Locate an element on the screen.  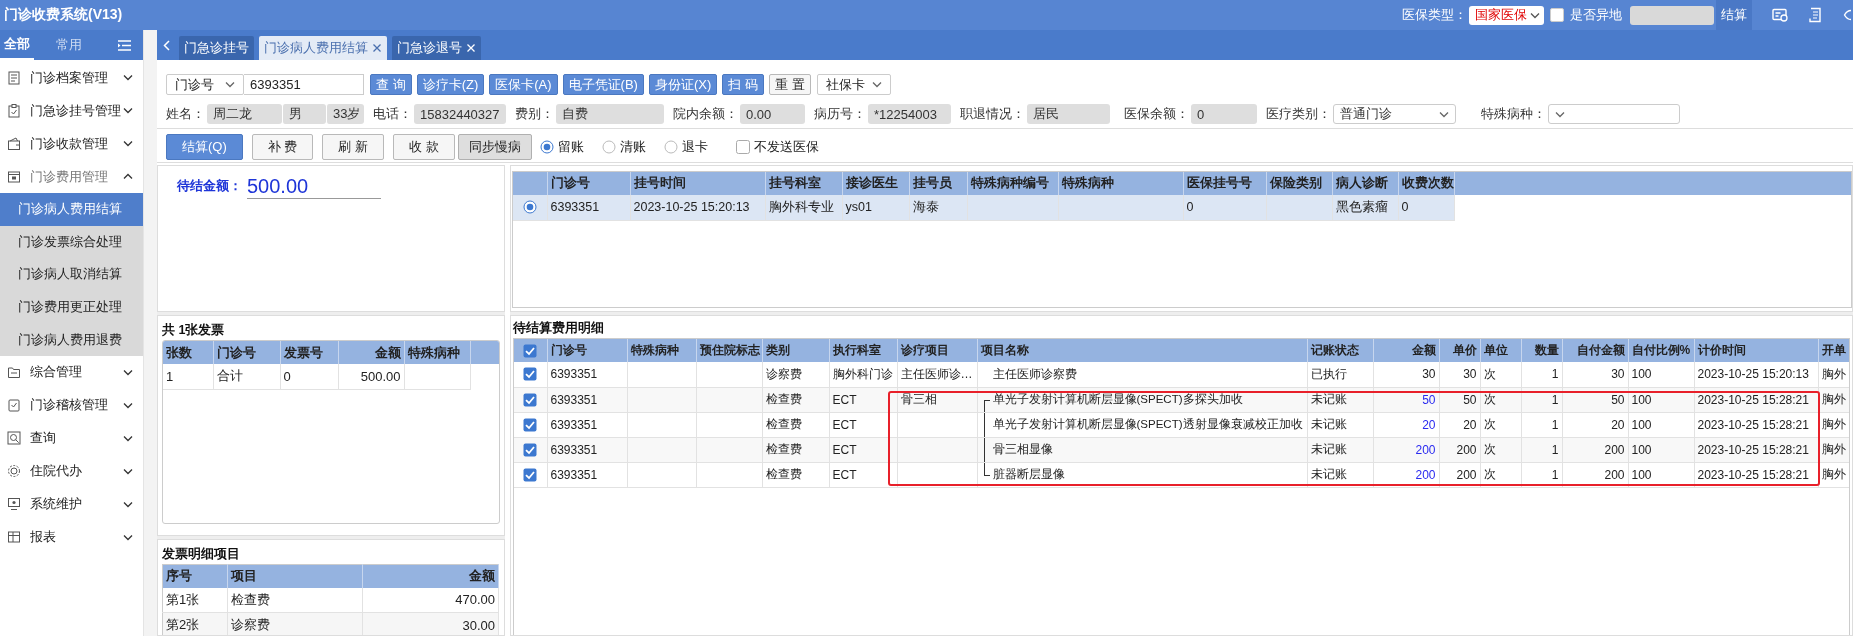
column-header: 特殊病种 is located at coordinates (661, 350).